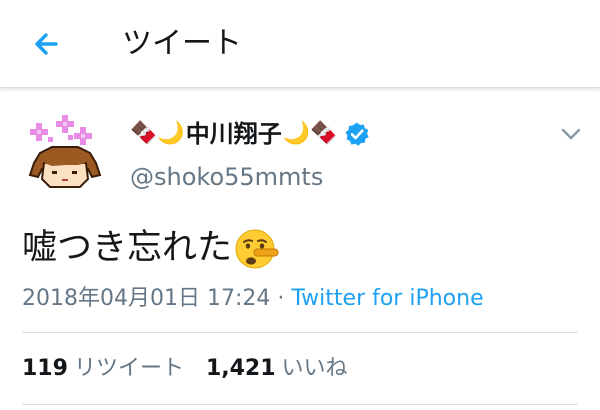  I want to click on tweet-meta: 2018年04月01日 17:24 · Twitter for iPhone, so click(253, 299).